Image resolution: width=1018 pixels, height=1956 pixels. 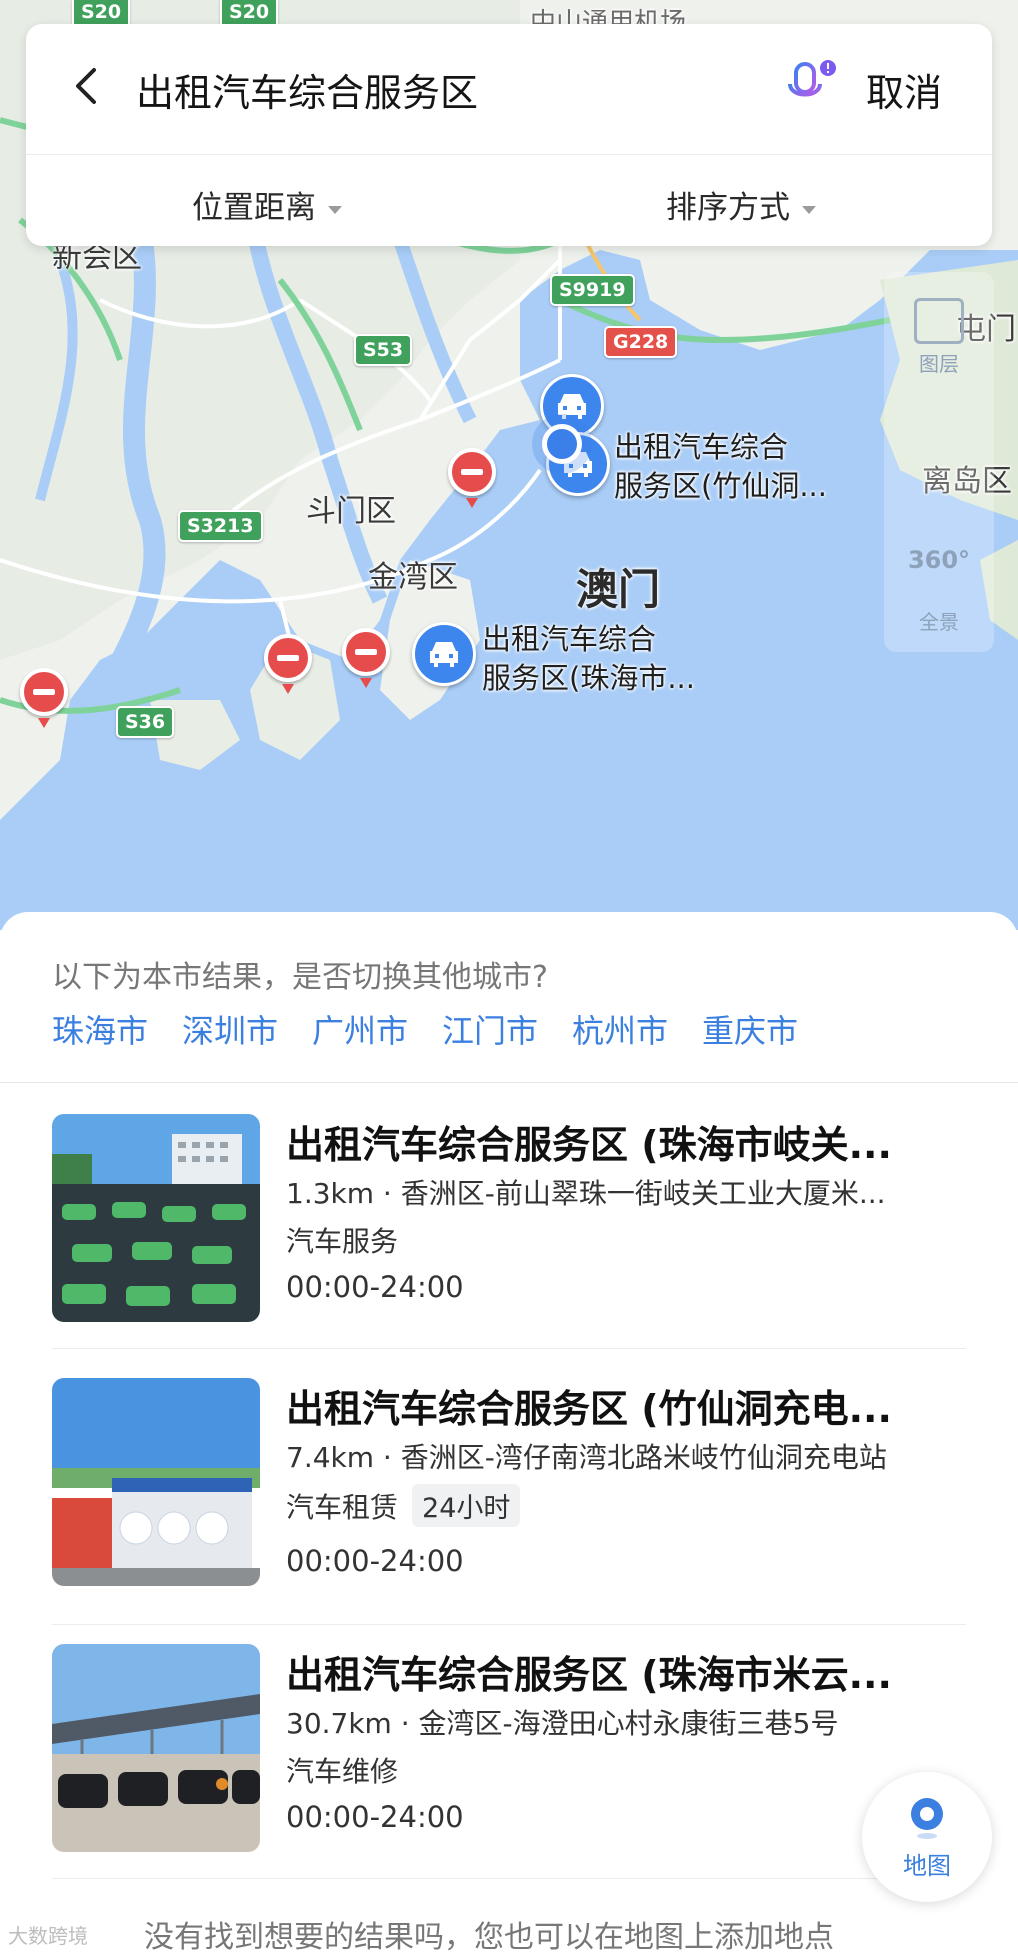 I want to click on open-24h-badge: 24小时, so click(x=466, y=1505).